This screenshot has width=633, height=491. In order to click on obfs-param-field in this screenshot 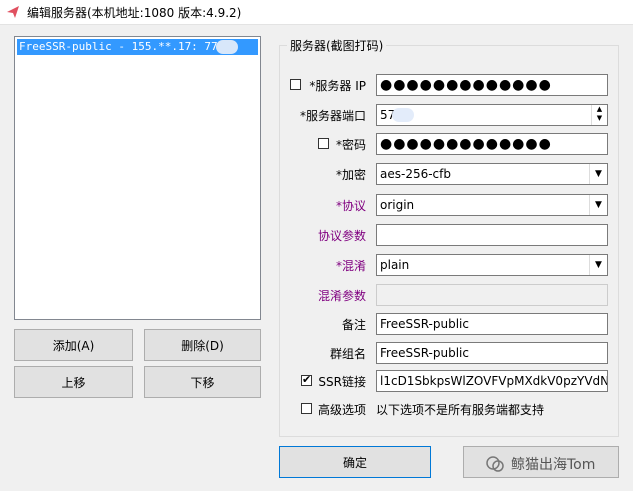, I will do `click(492, 295)`.